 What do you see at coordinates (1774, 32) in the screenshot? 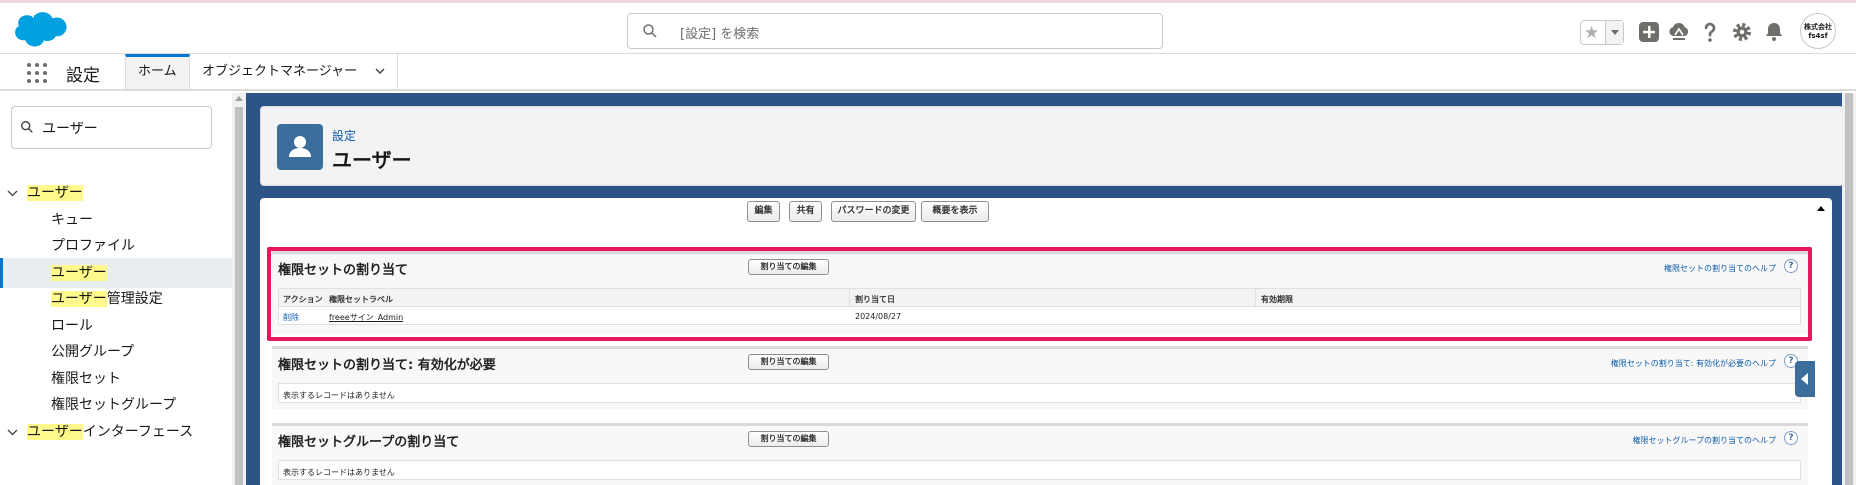
I see `bell-icon` at bounding box center [1774, 32].